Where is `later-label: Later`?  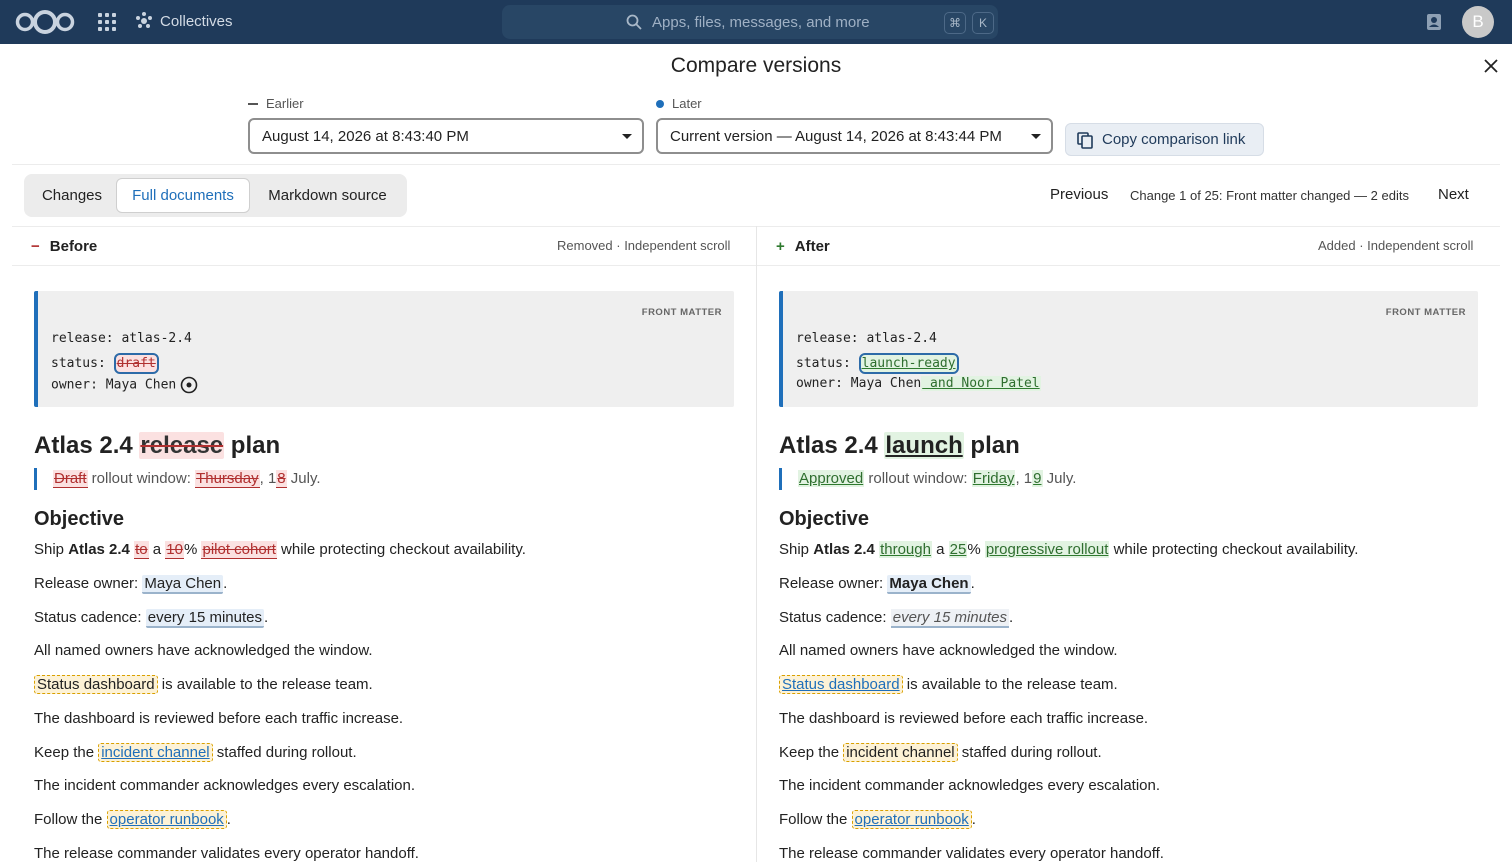
later-label: Later is located at coordinates (679, 103).